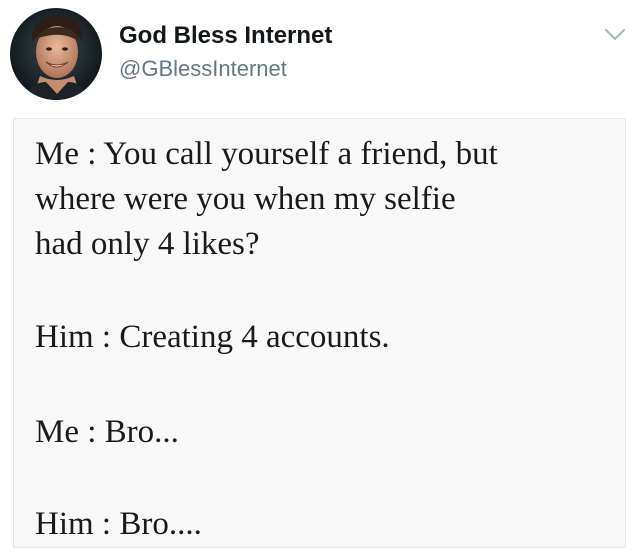 The image size is (640, 559). I want to click on tweet-line: had only 4 likes?, so click(147, 244).